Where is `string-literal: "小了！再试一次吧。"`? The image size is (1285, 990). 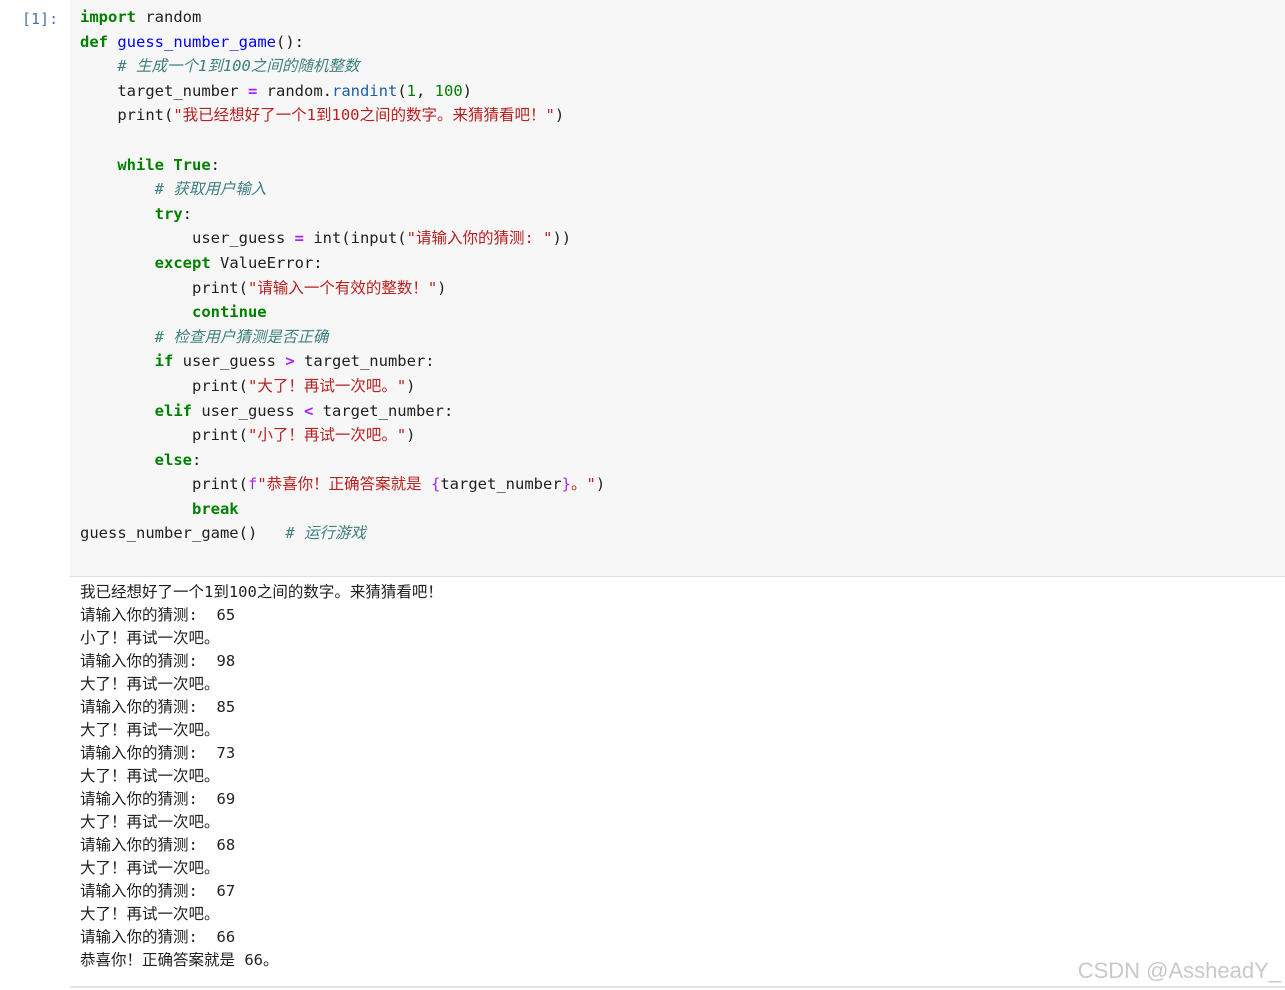 string-literal: "小了！再试一次吧。" is located at coordinates (327, 435).